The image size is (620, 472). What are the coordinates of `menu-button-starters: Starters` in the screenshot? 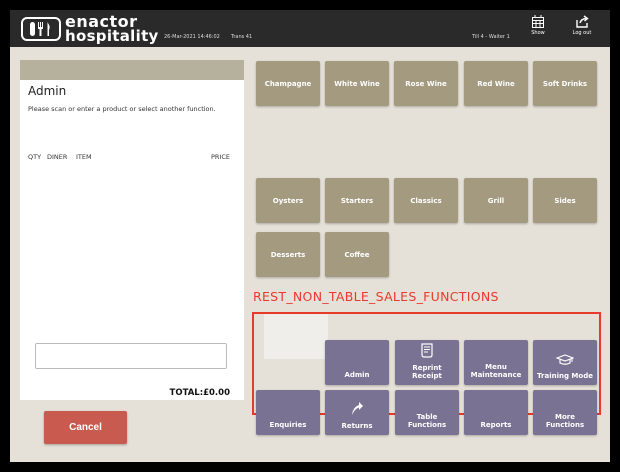 It's located at (357, 200).